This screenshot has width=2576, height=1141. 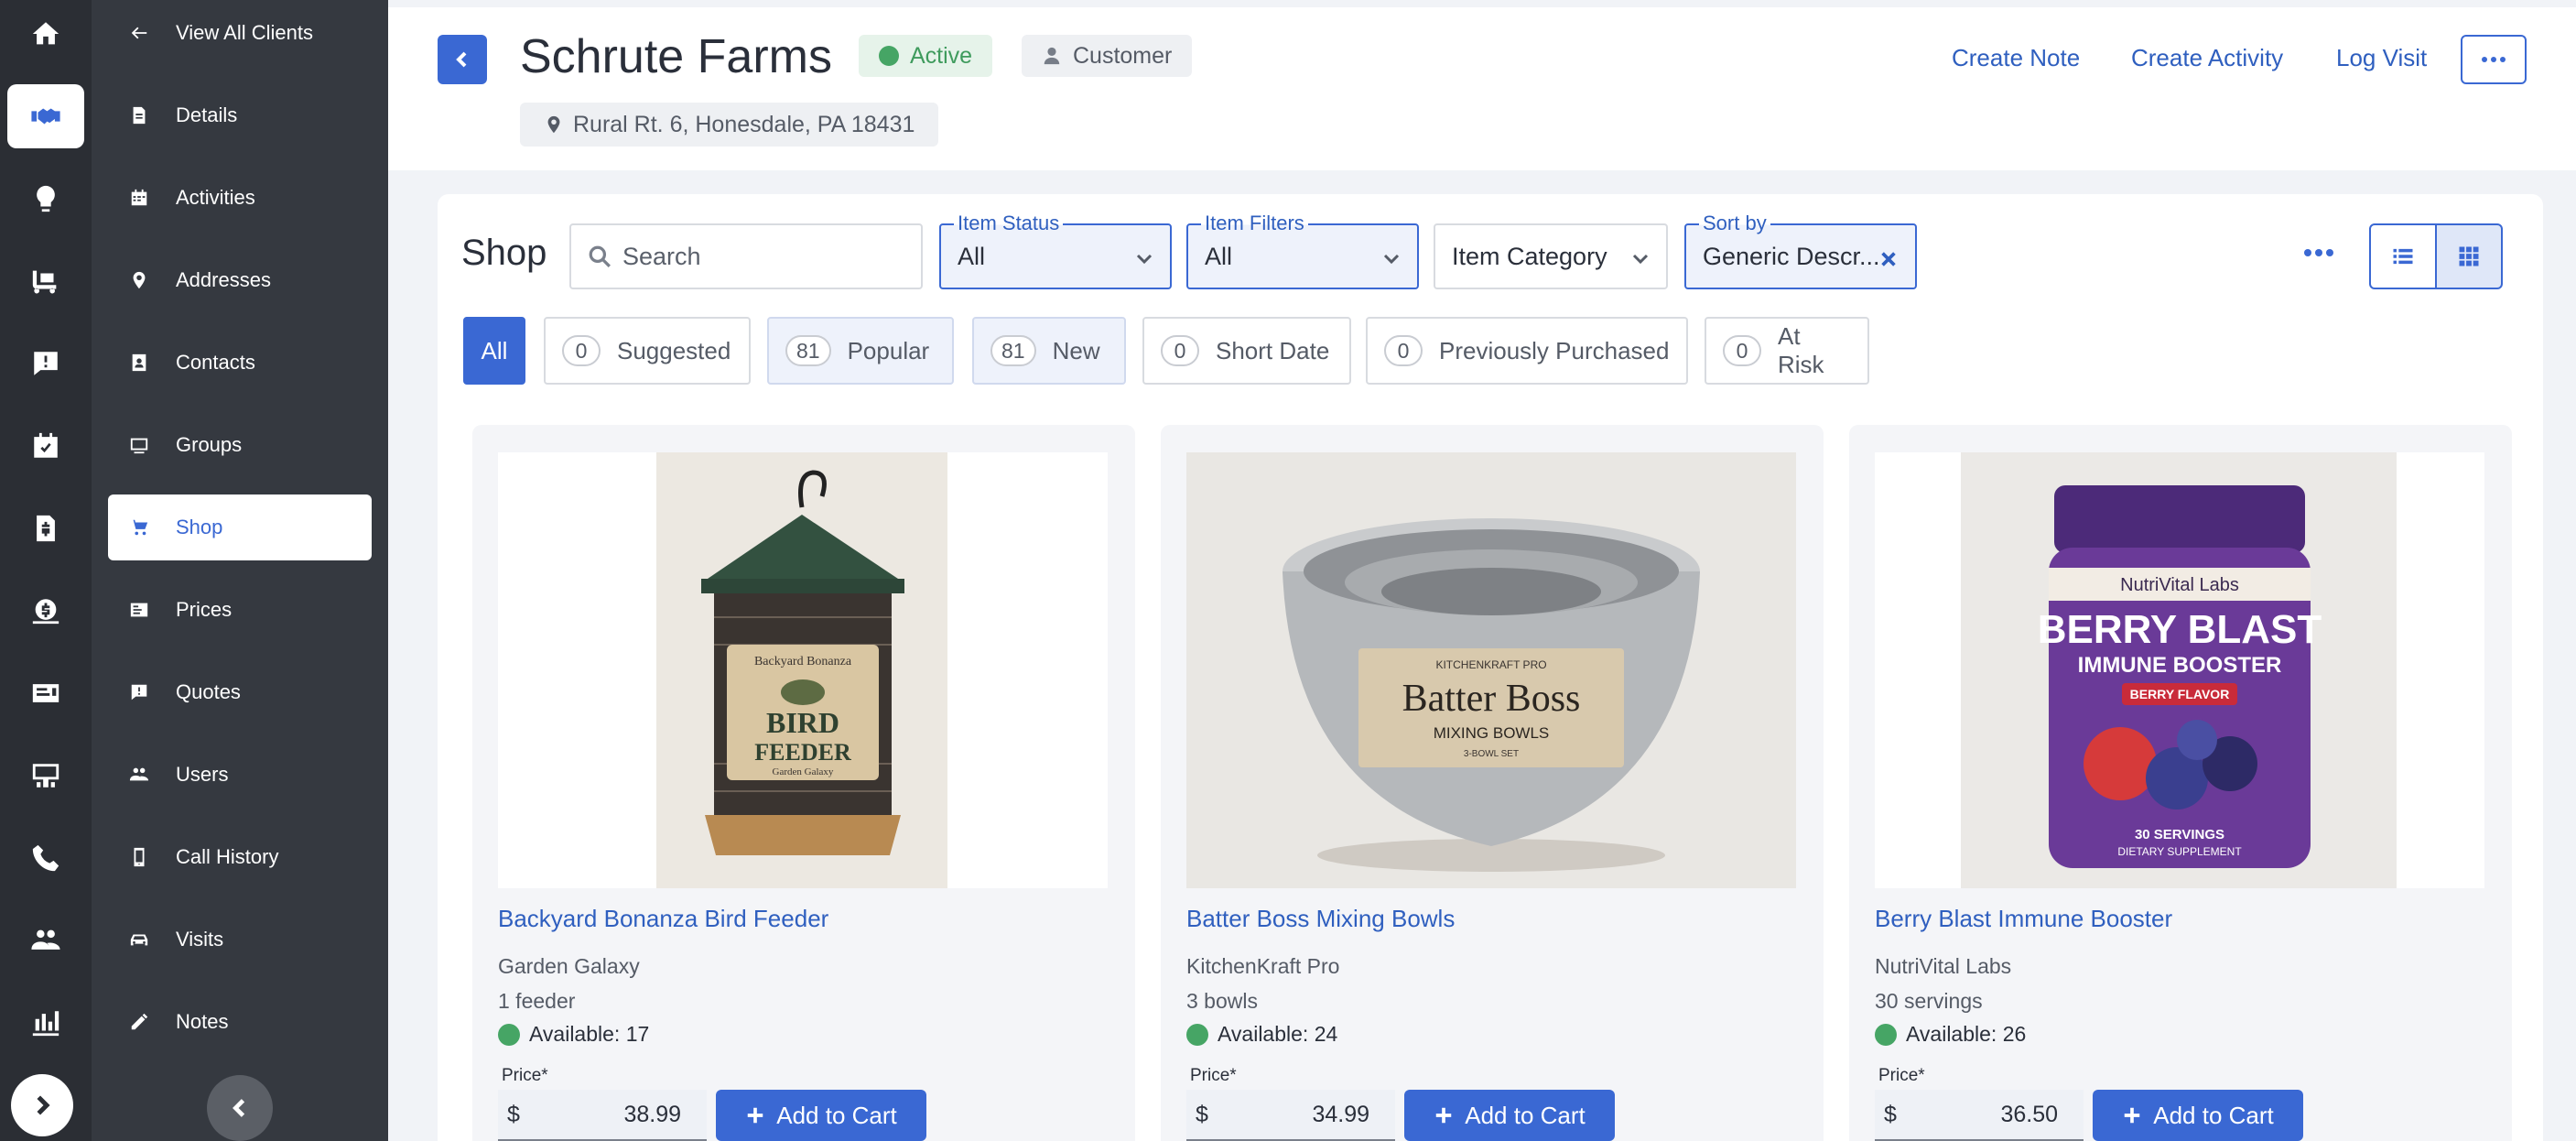 I want to click on search-placeholder: Search, so click(x=662, y=256).